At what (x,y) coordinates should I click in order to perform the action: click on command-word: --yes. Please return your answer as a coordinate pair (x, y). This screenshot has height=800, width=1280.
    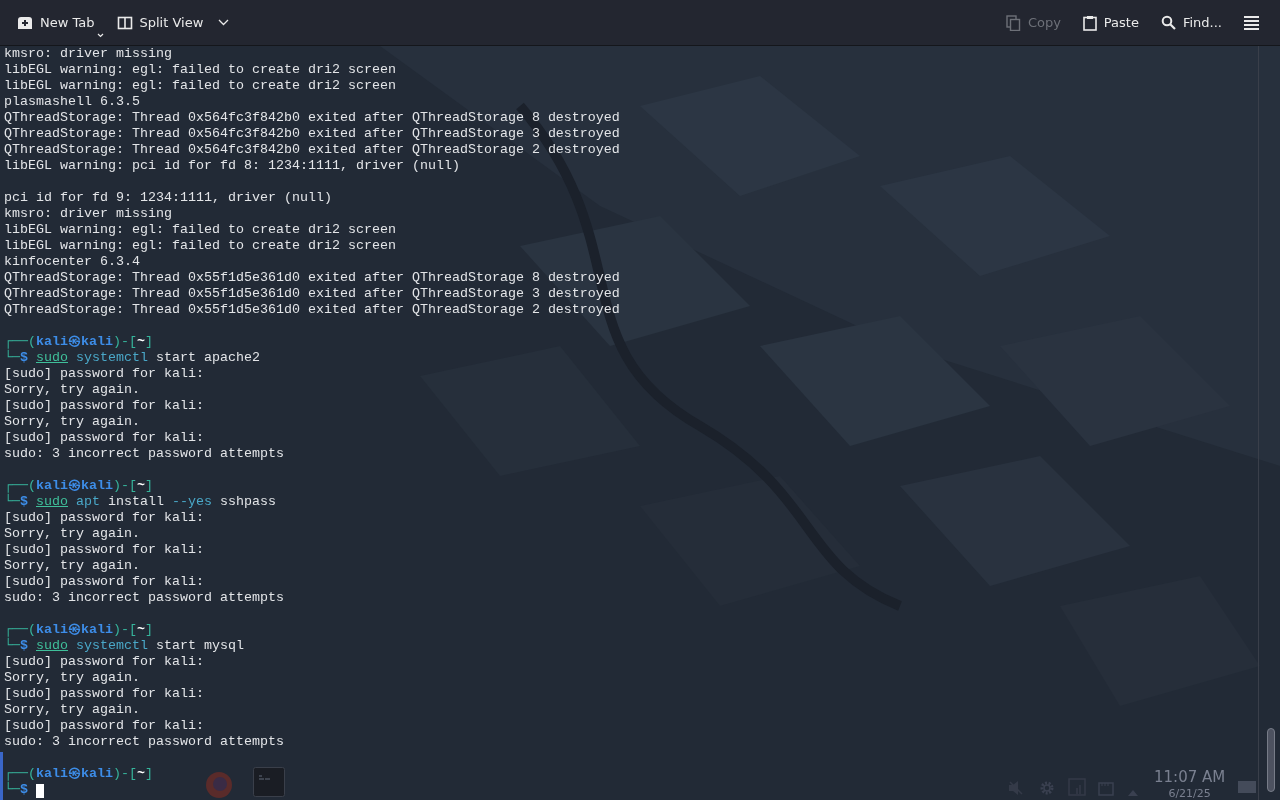
    Looking at the image, I should click on (192, 502).